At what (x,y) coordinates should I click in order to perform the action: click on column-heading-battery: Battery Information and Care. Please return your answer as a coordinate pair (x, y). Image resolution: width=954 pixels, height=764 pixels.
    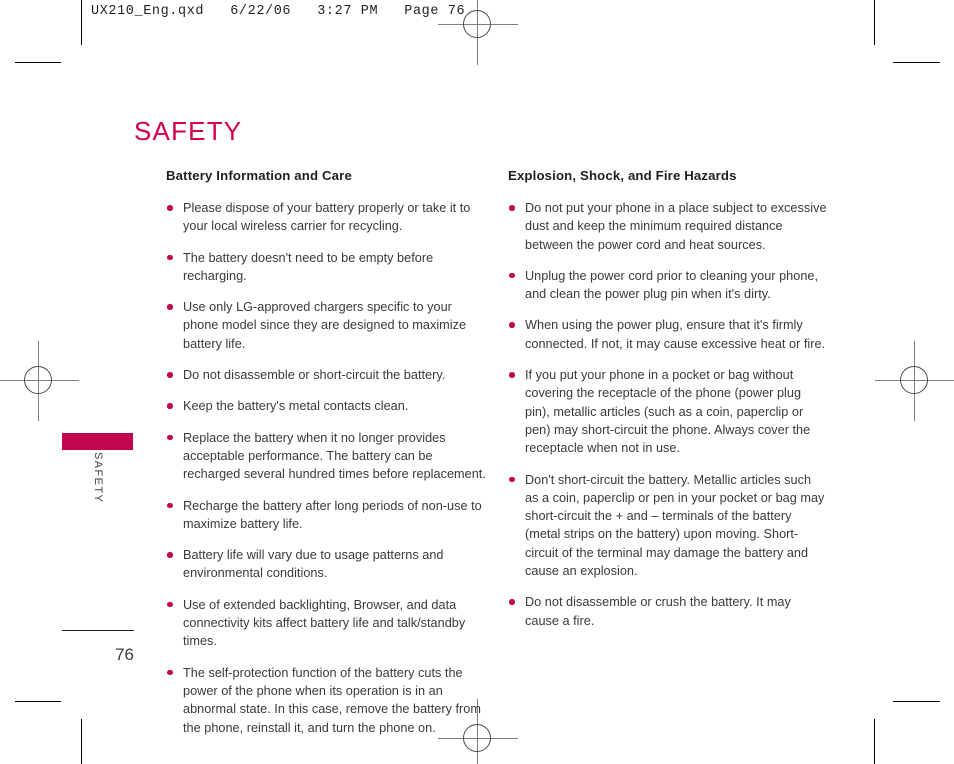
    Looking at the image, I should click on (259, 175).